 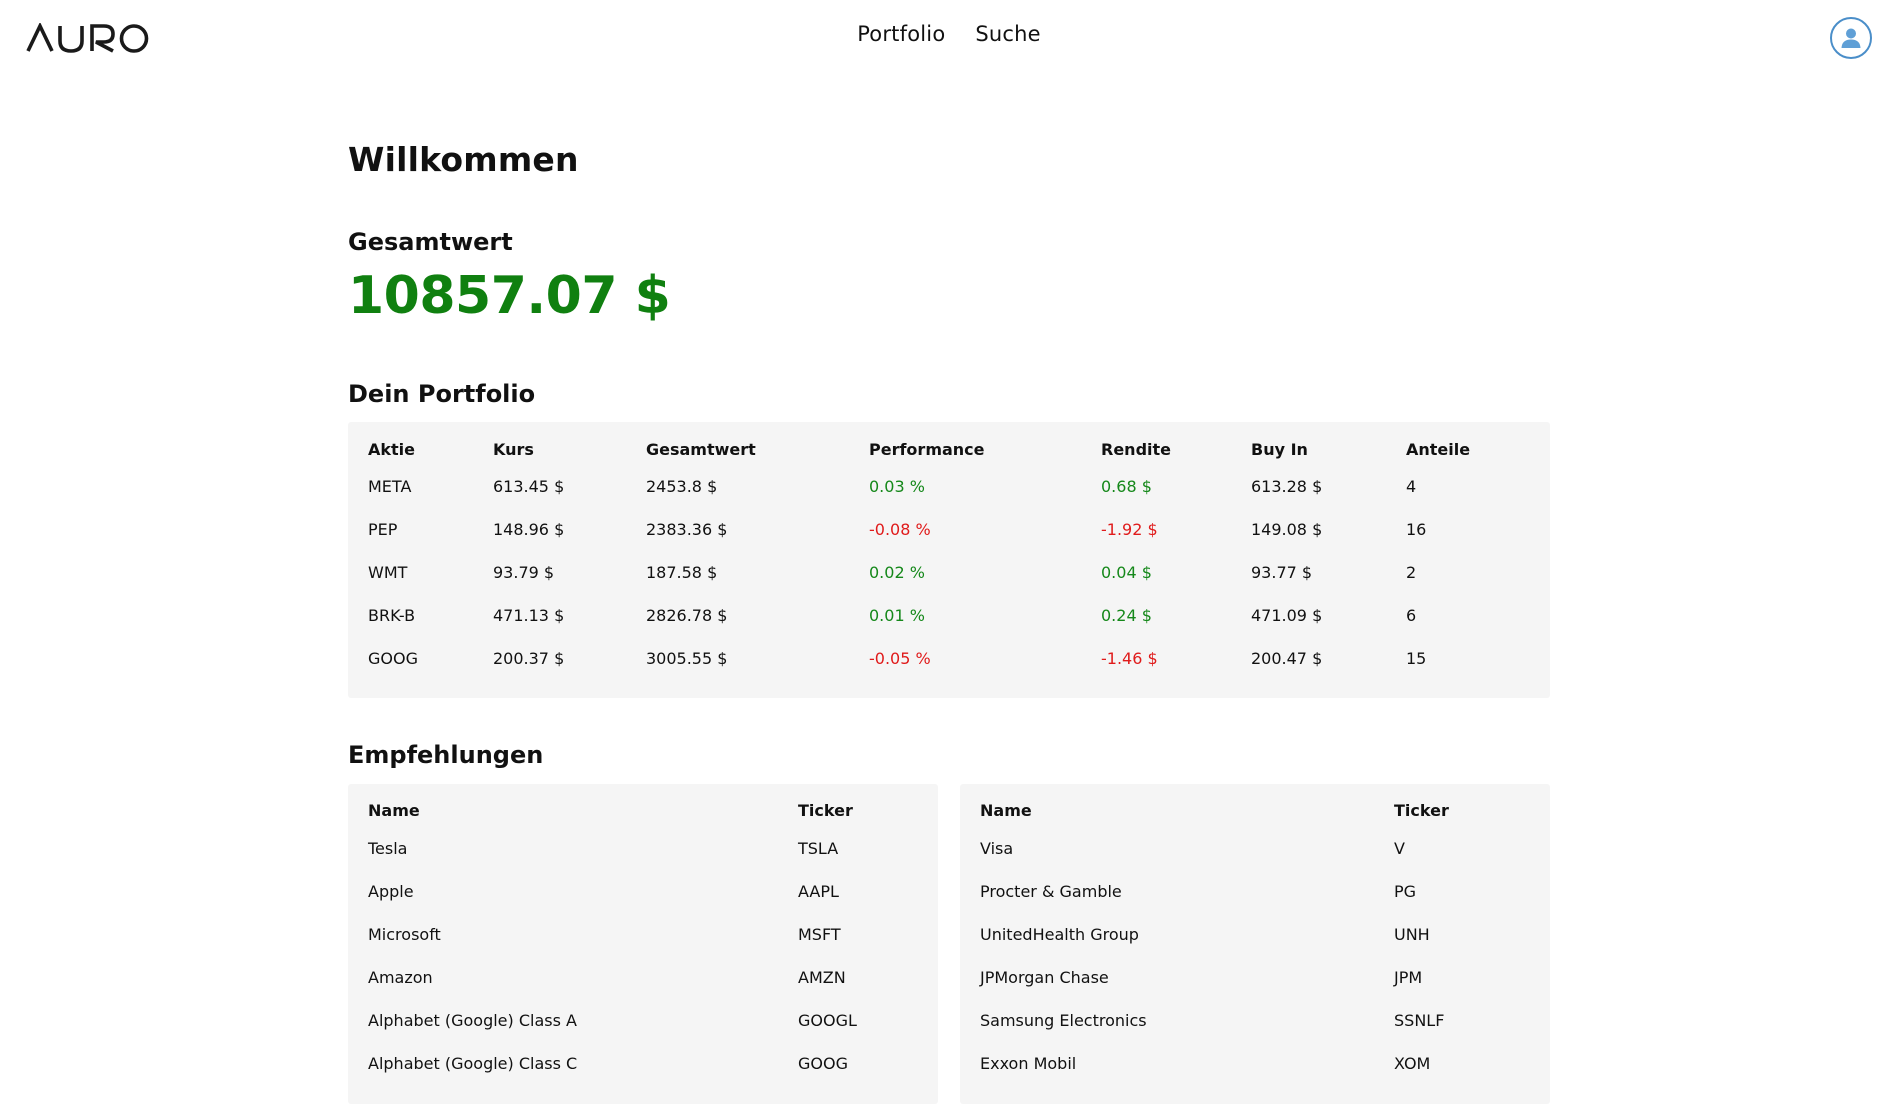 I want to click on cell-name: JPMorgan Chase, so click(x=1044, y=977).